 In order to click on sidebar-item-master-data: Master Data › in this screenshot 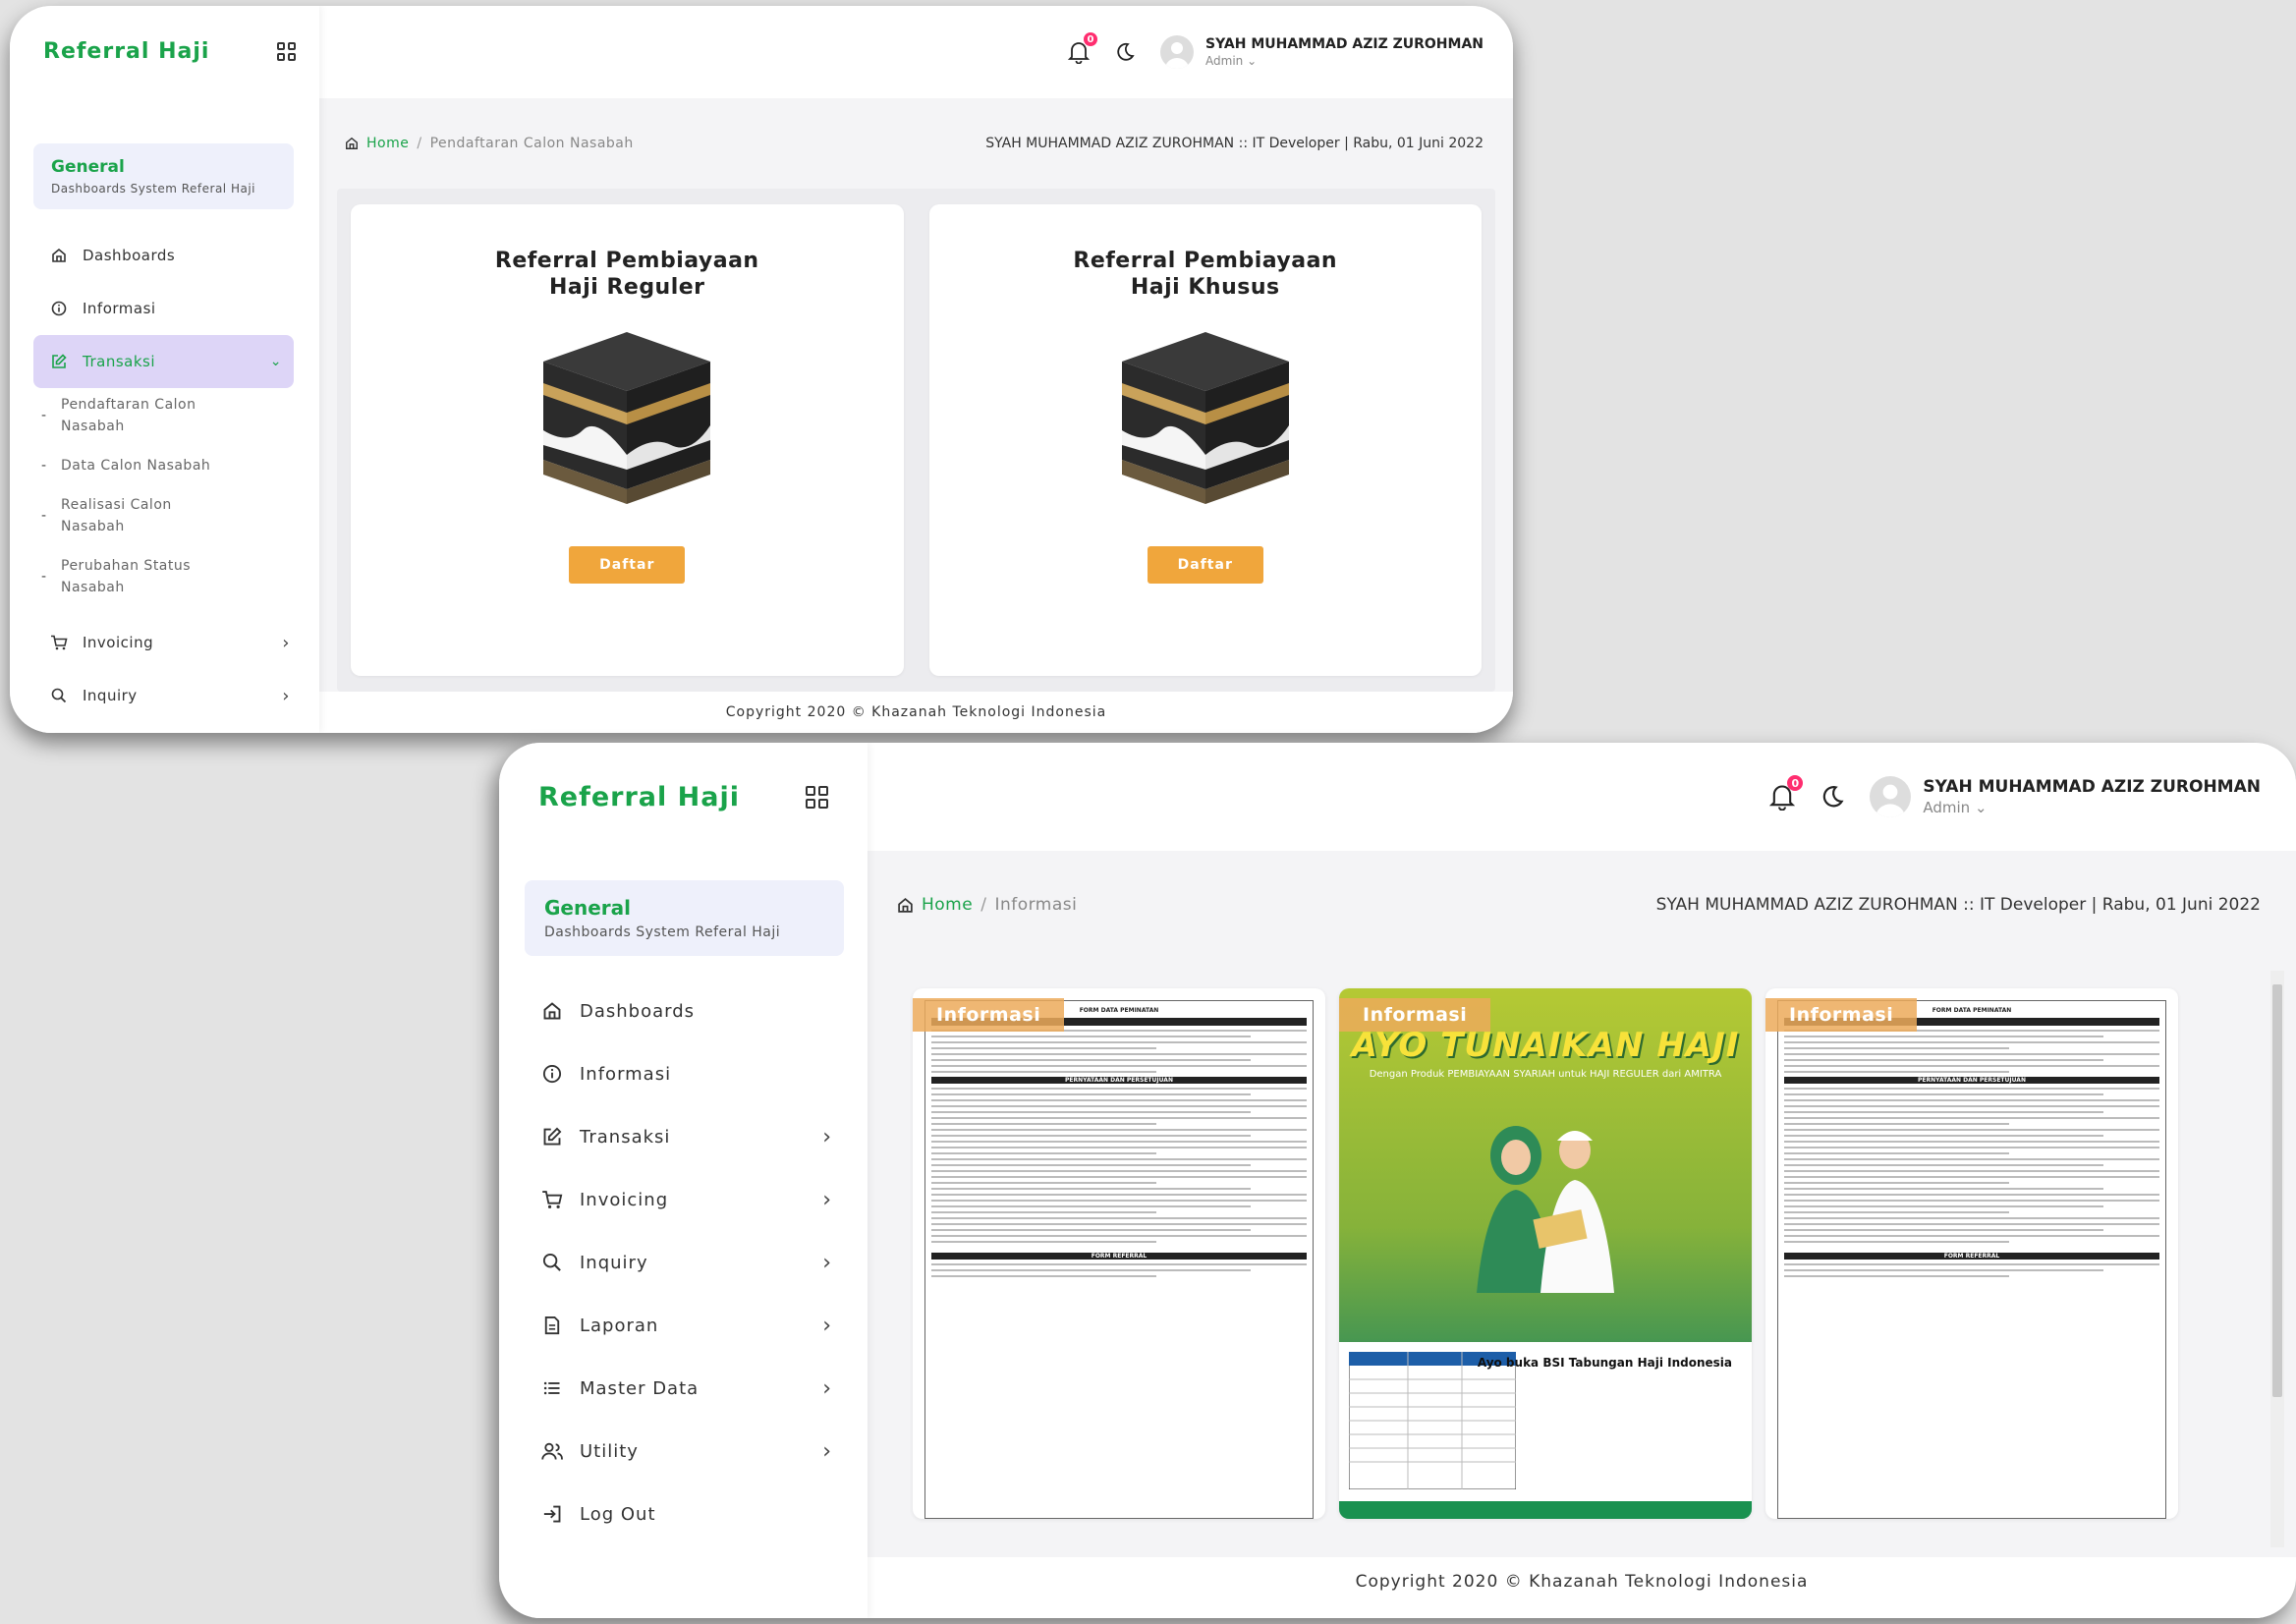, I will do `click(683, 1388)`.